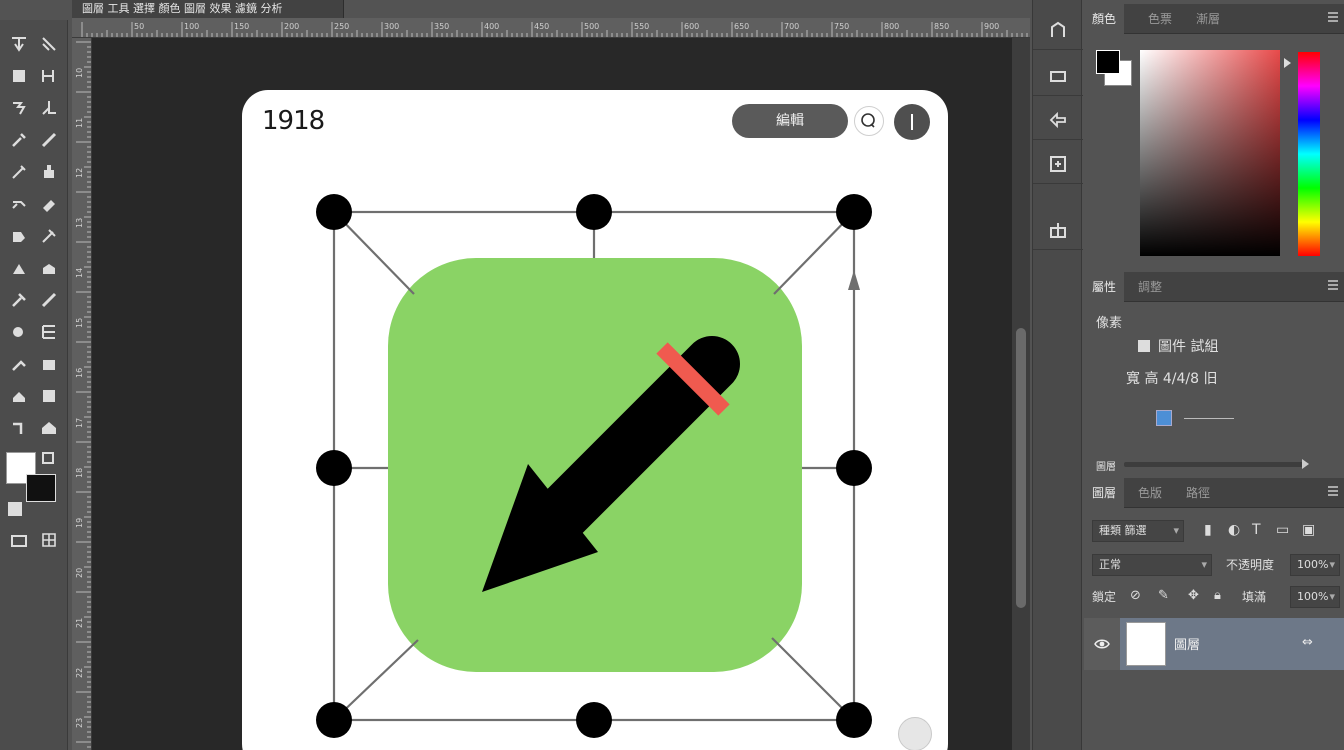 The height and width of the screenshot is (750, 1344). Describe the element at coordinates (19, 540) in the screenshot. I see `screen-mode-icon` at that location.